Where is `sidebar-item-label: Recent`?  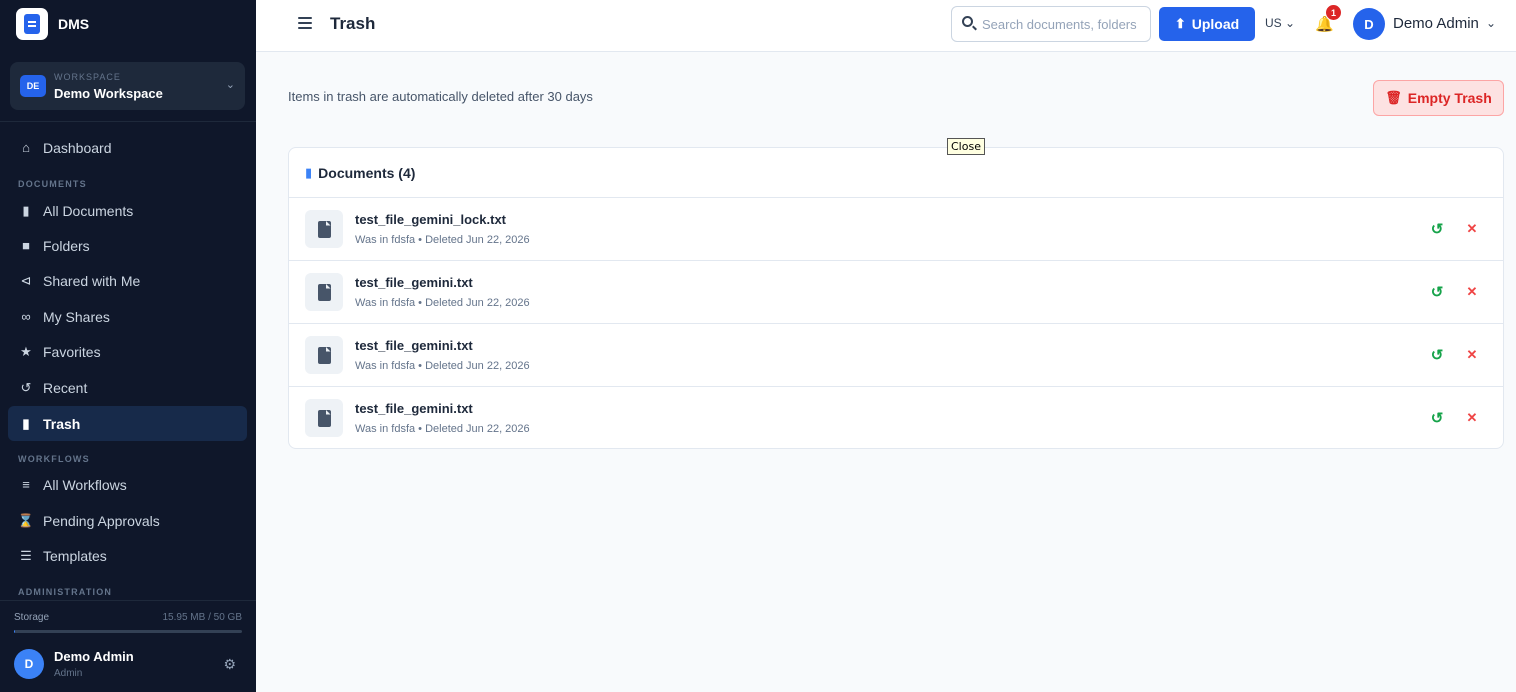 sidebar-item-label: Recent is located at coordinates (65, 387).